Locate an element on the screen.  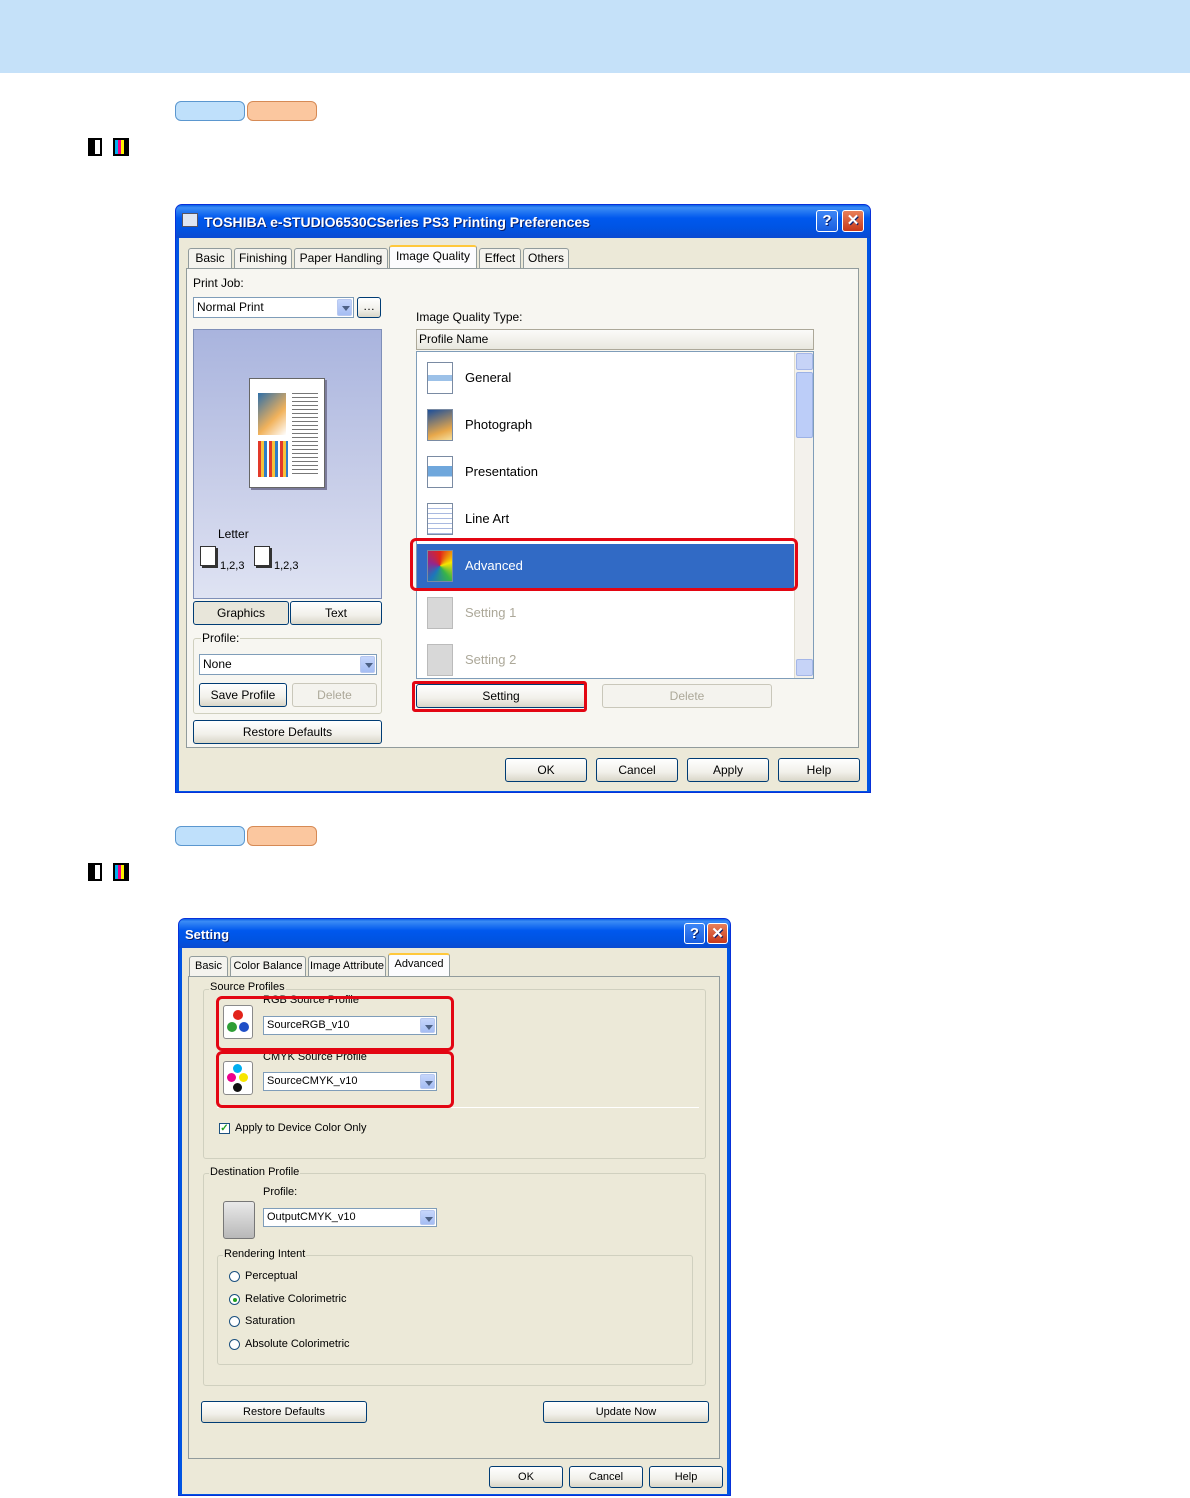
copies-label-a: 1,2,3 is located at coordinates (232, 566).